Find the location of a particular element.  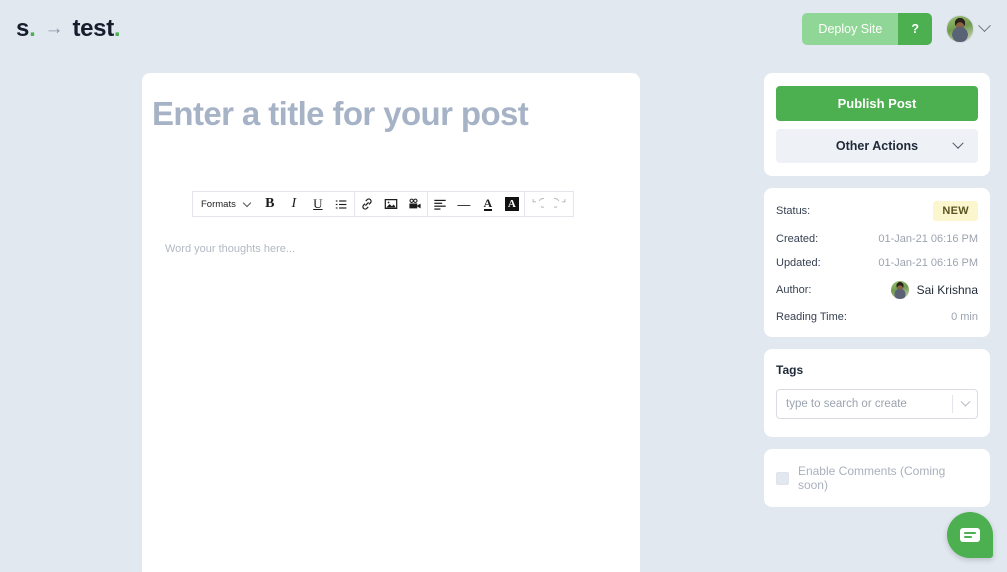

meta-row-status: Status: NEW is located at coordinates (877, 211).